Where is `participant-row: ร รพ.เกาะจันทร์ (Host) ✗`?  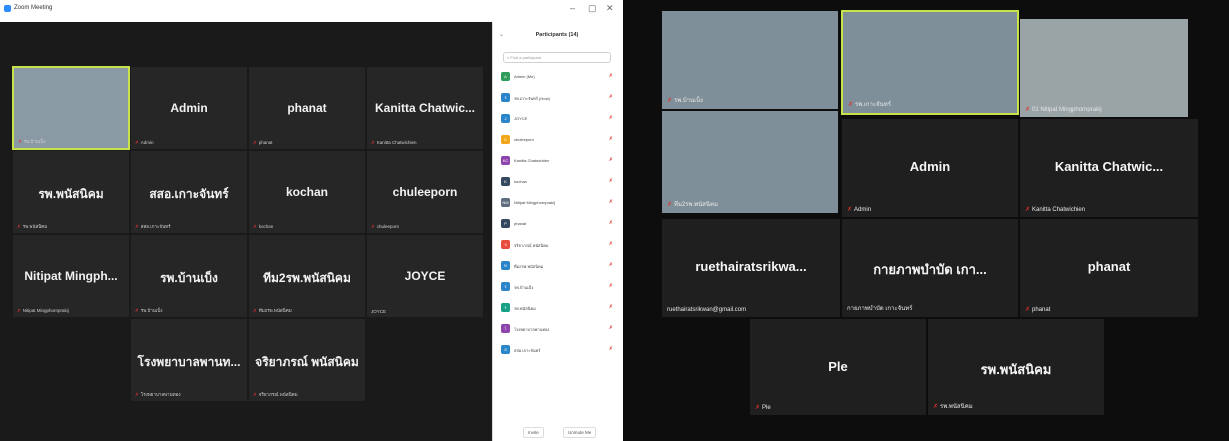 participant-row: ร รพ.เกาะจันทร์ (Host) ✗ is located at coordinates (557, 99).